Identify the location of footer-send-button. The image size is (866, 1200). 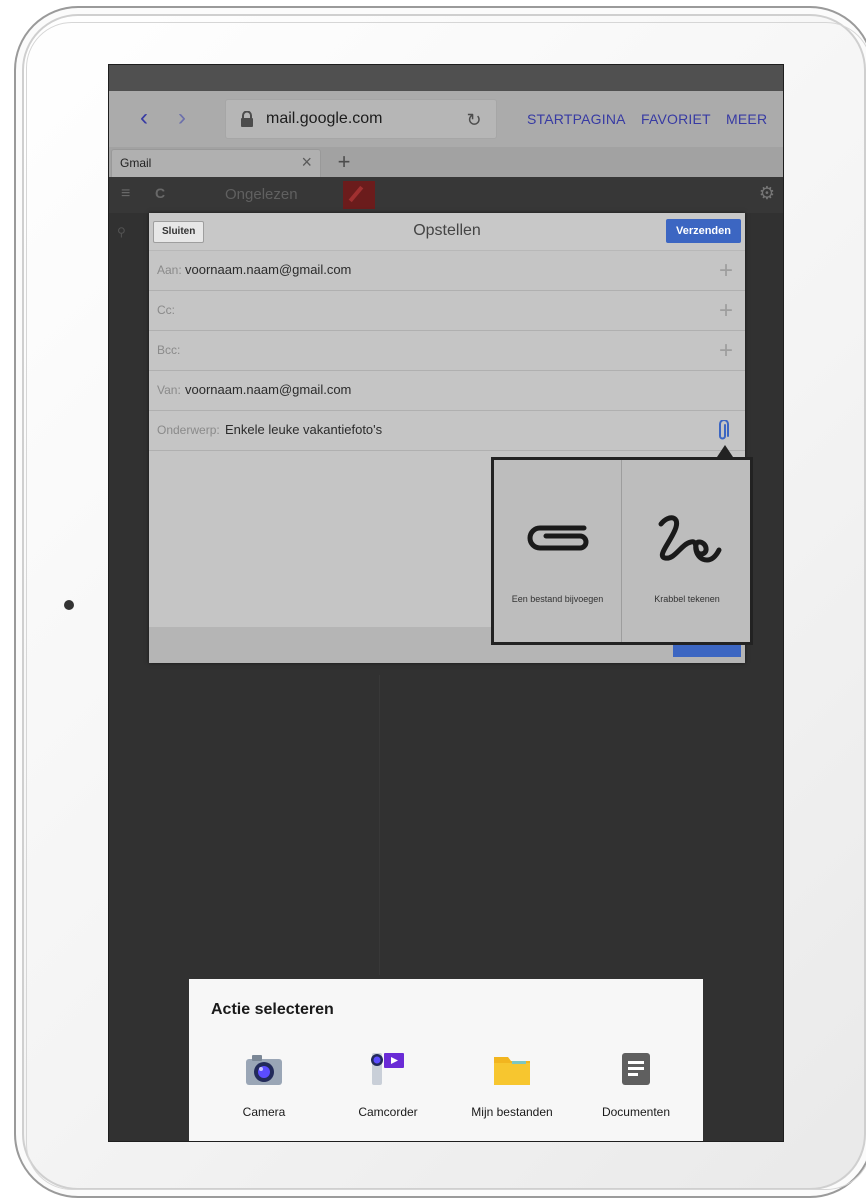
(707, 650).